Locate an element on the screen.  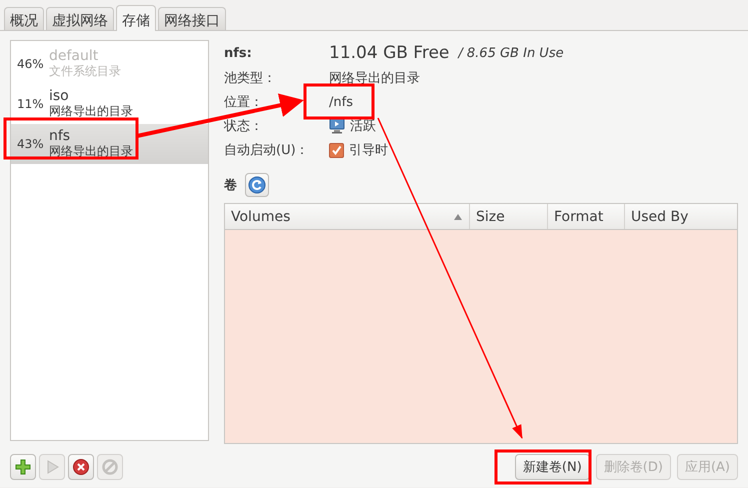
add-icon is located at coordinates (23, 467).